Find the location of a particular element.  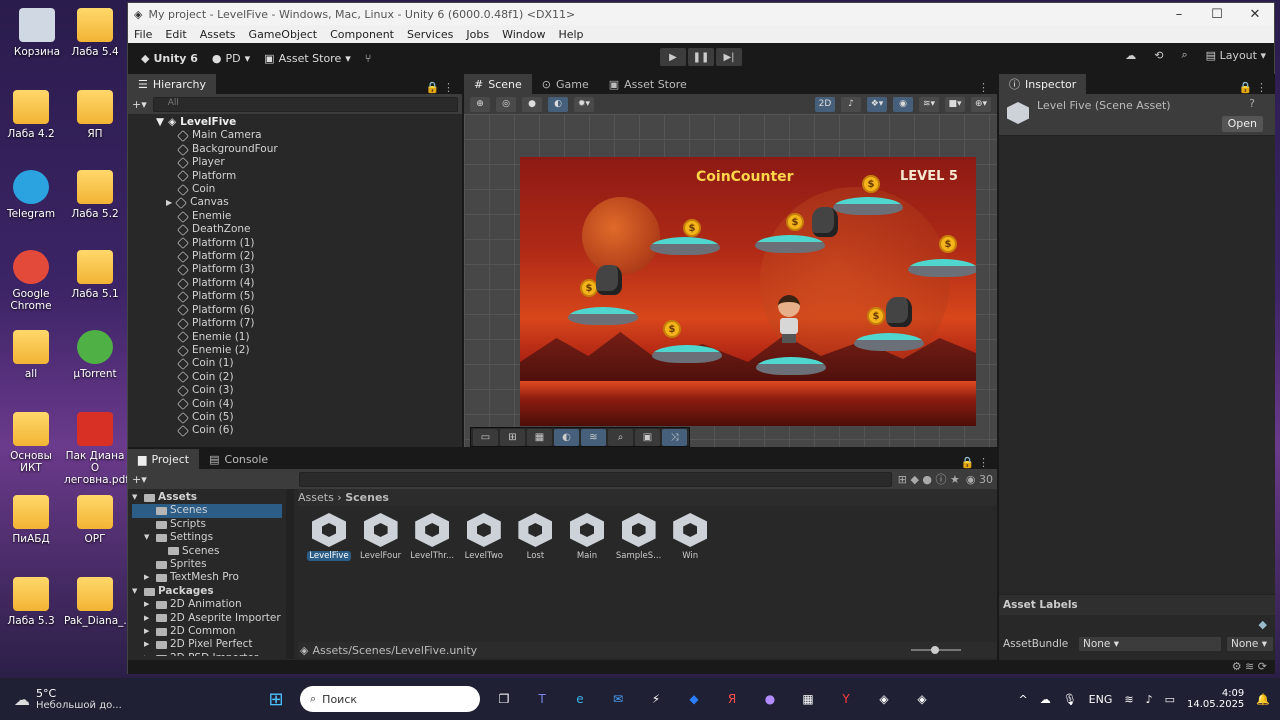

transform-tool-icon: ⊞ is located at coordinates (512, 437).